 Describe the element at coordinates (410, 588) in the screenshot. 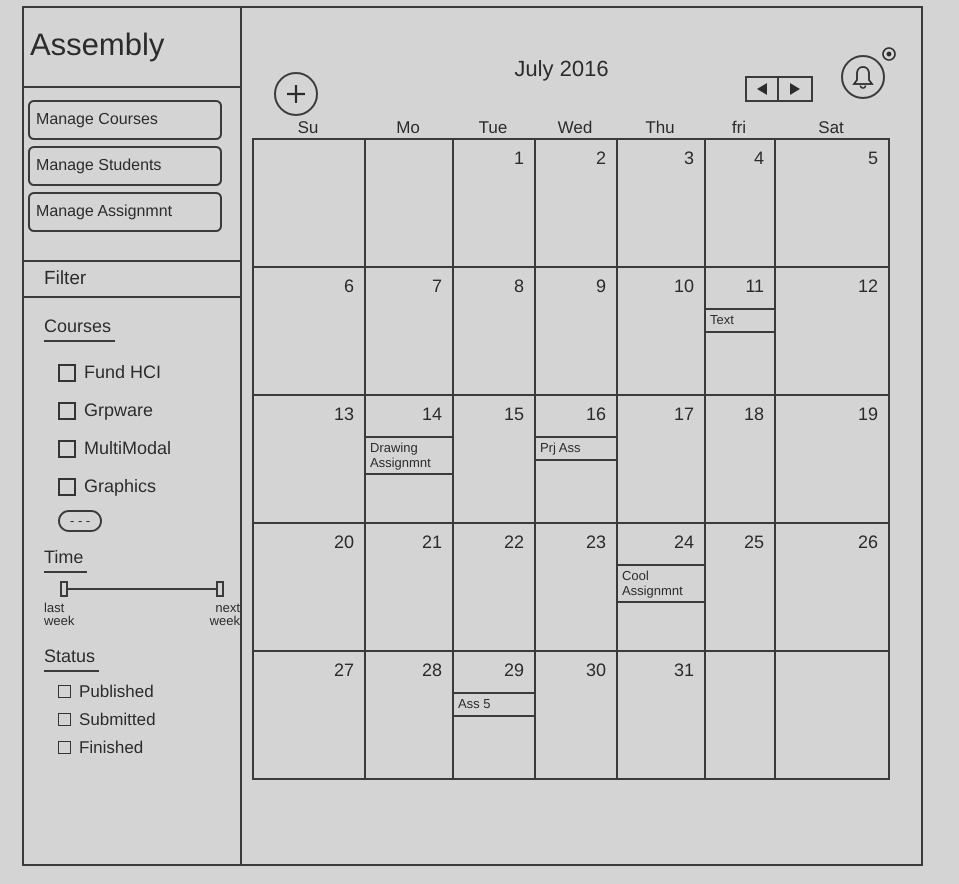

I see `day-cell: 21` at that location.